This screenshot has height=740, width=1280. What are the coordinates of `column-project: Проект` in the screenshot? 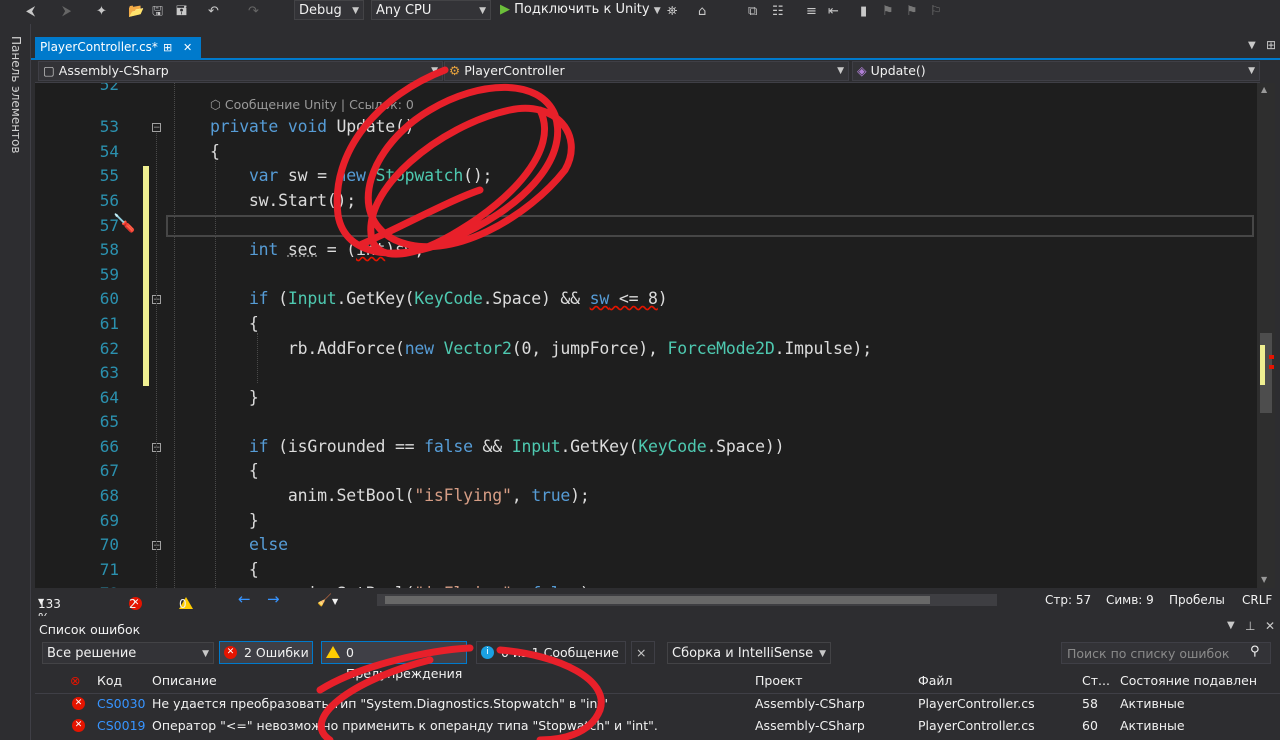 It's located at (779, 680).